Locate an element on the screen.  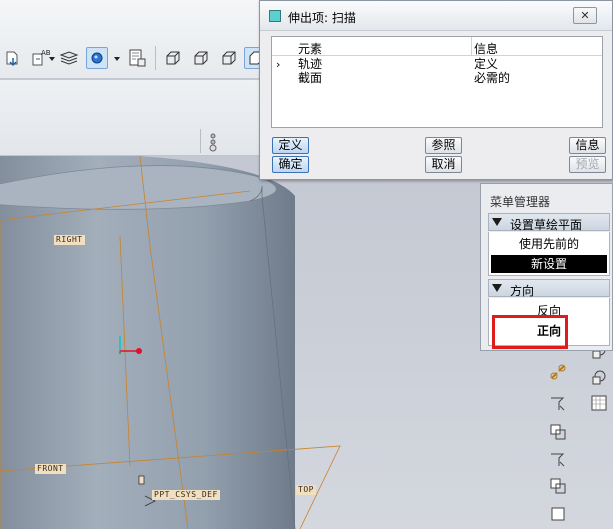
define-button: 定义 is located at coordinates (290, 145).